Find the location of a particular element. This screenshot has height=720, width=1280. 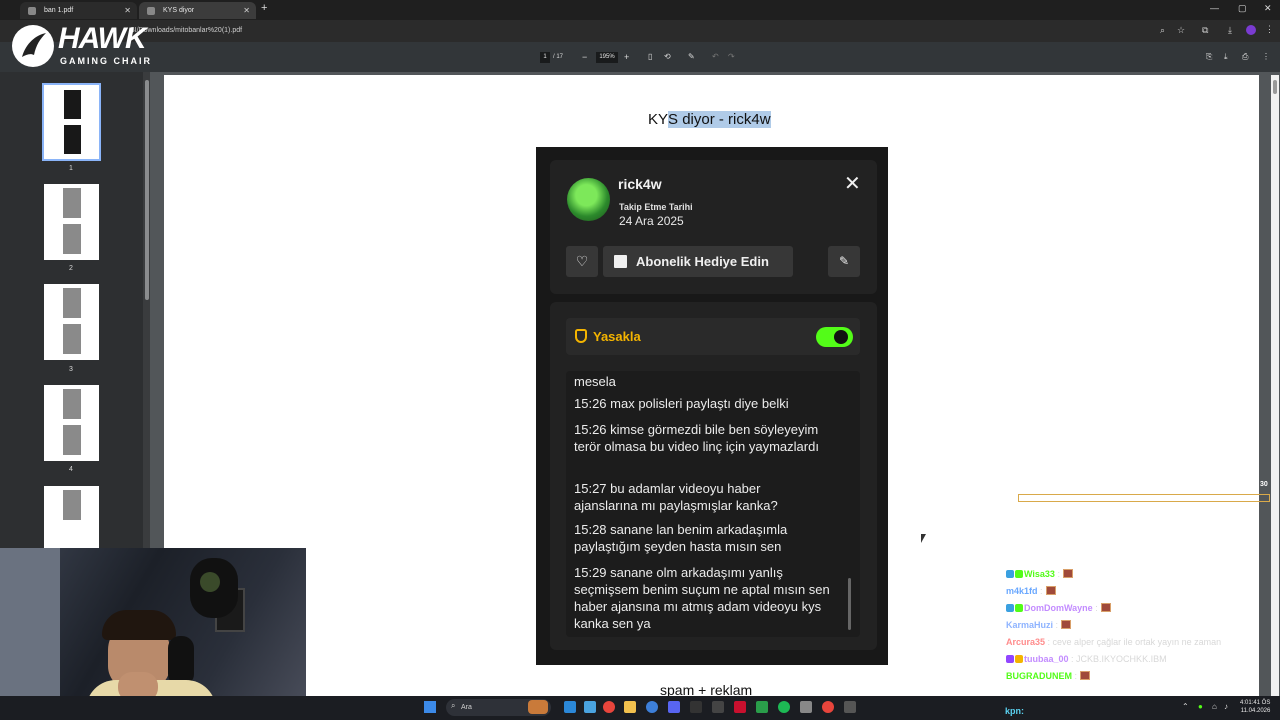

webcam-window-light is located at coordinates (30, 634).